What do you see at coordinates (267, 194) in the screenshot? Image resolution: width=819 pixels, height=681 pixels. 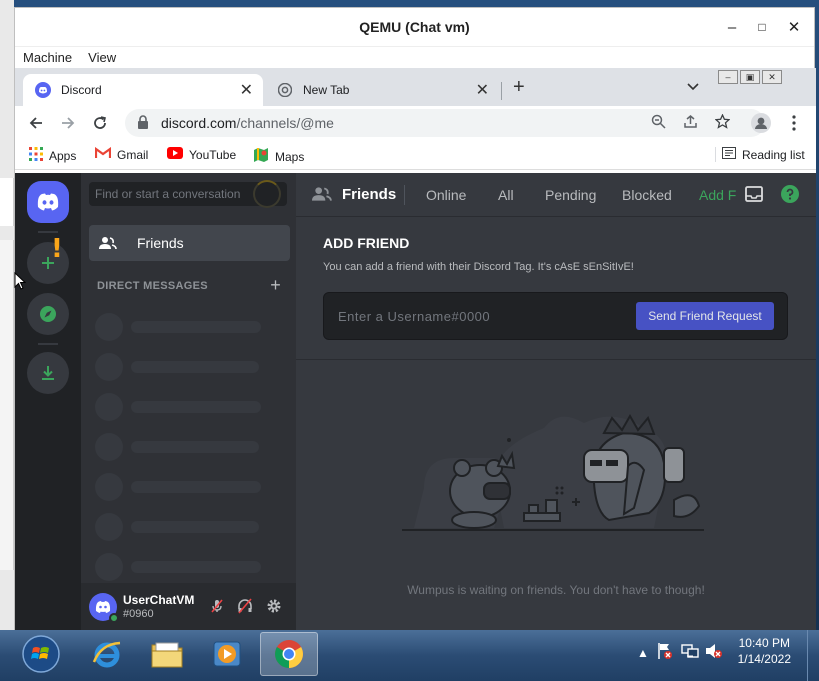 I see `loading-spinner-icon` at bounding box center [267, 194].